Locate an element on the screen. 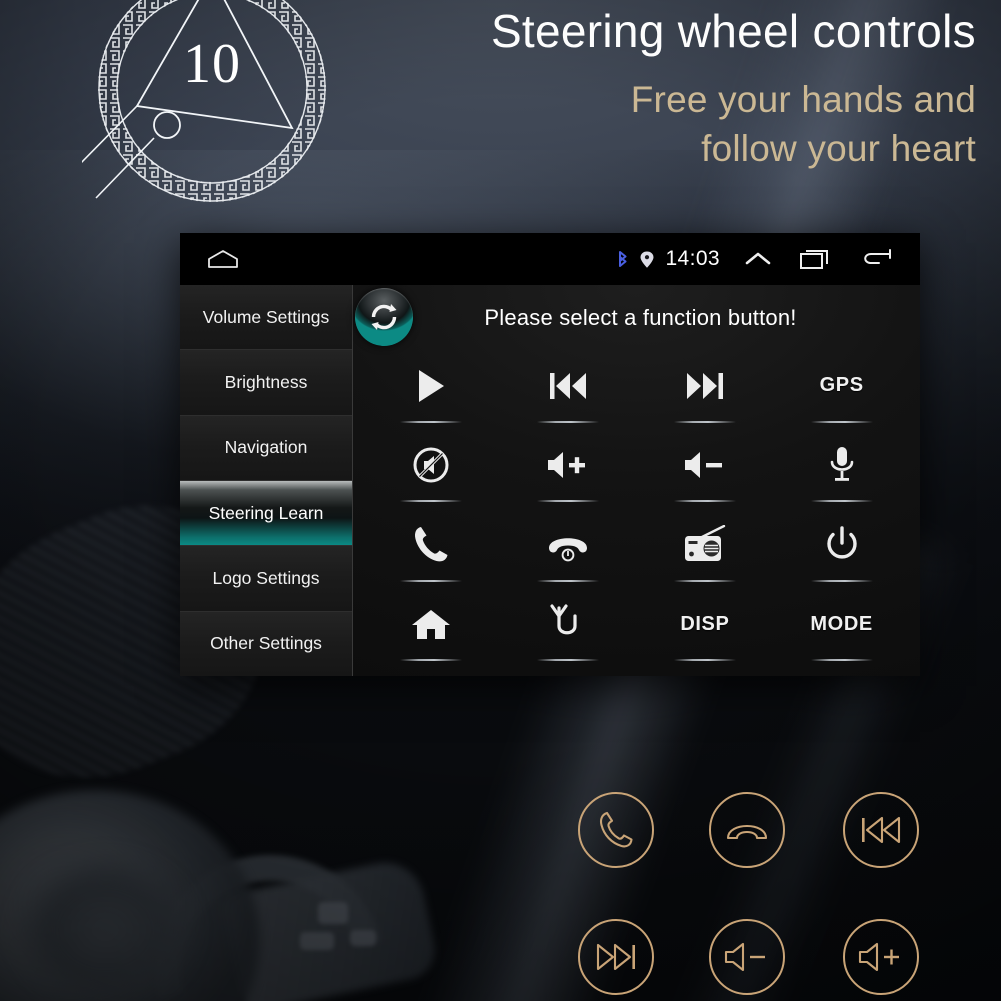 The height and width of the screenshot is (1001, 1001). microphone-icon is located at coordinates (842, 465).